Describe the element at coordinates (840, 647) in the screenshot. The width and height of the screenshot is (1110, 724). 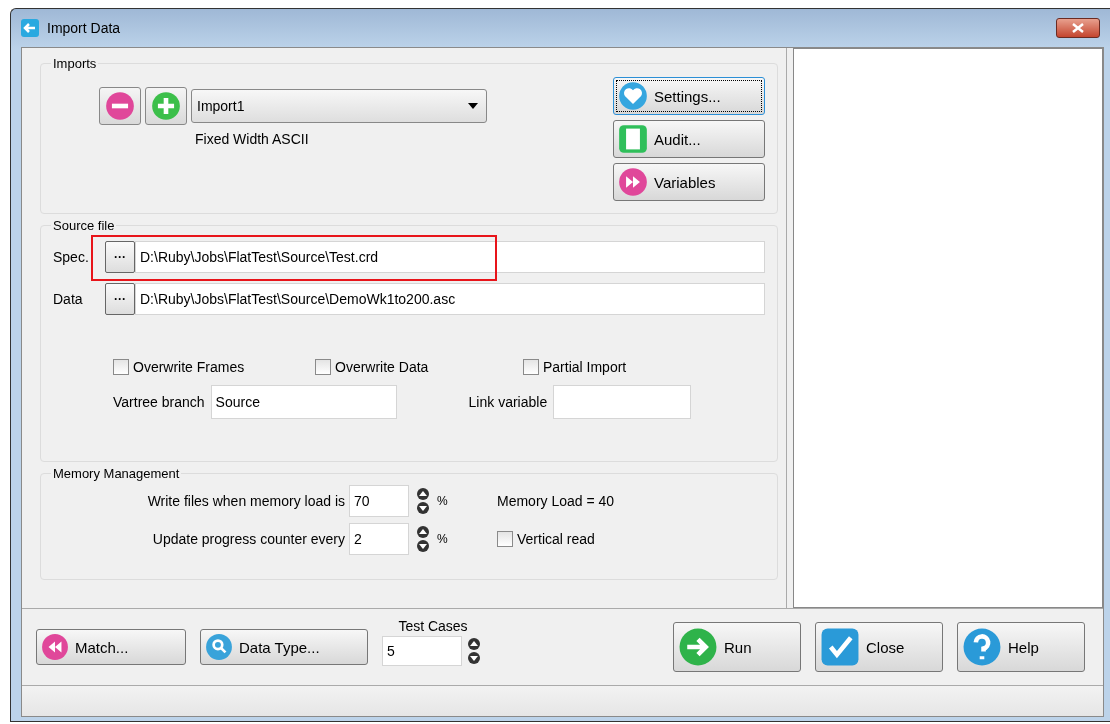
I see `checkmark-icon` at that location.